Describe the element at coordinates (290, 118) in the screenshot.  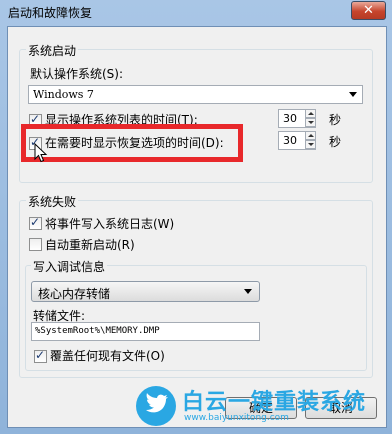
I see `show-os-list-value: 30` at that location.